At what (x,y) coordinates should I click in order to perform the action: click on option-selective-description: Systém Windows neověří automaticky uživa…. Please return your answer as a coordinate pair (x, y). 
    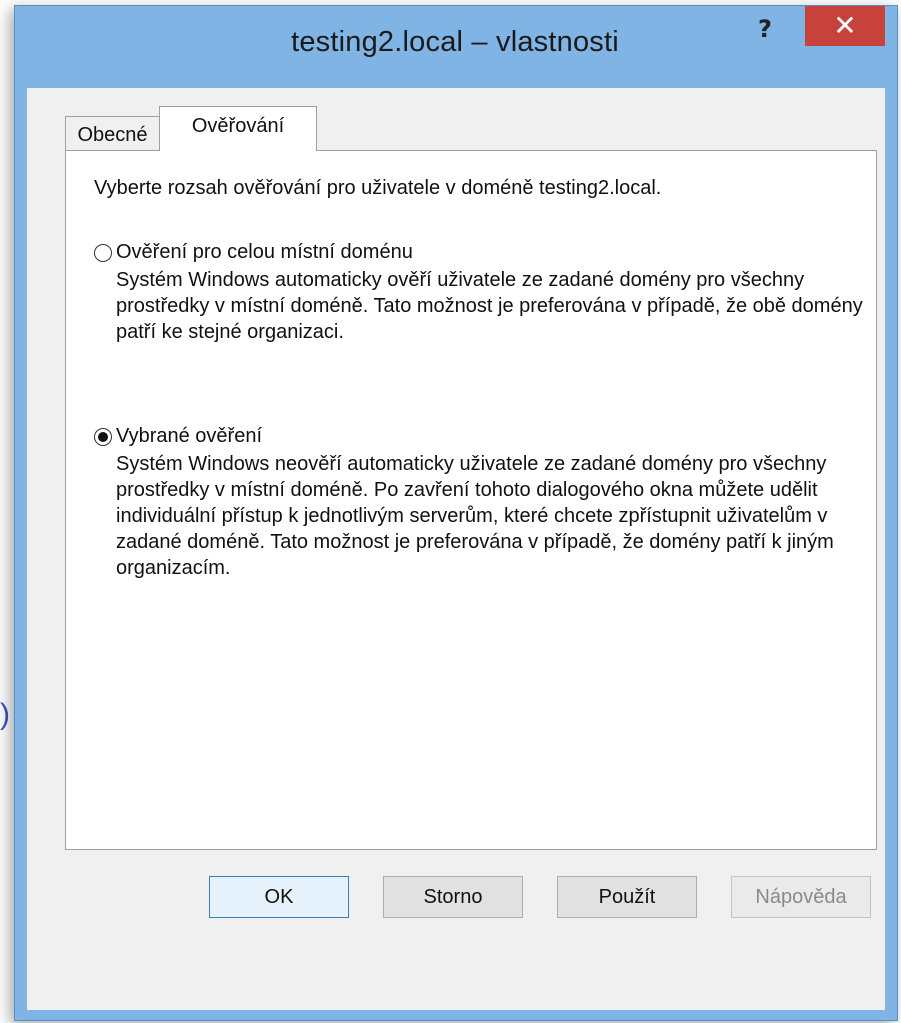
    Looking at the image, I should click on (475, 516).